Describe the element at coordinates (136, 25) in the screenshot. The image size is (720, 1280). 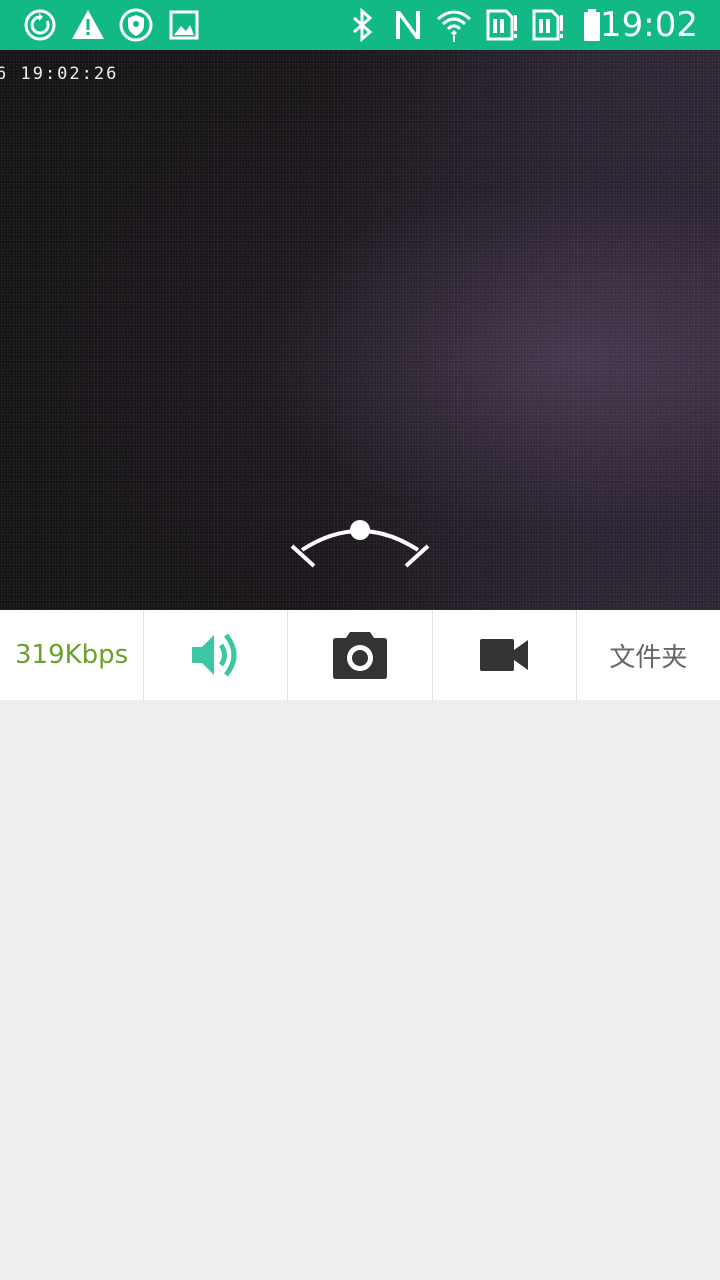
I see `shield-icon` at that location.